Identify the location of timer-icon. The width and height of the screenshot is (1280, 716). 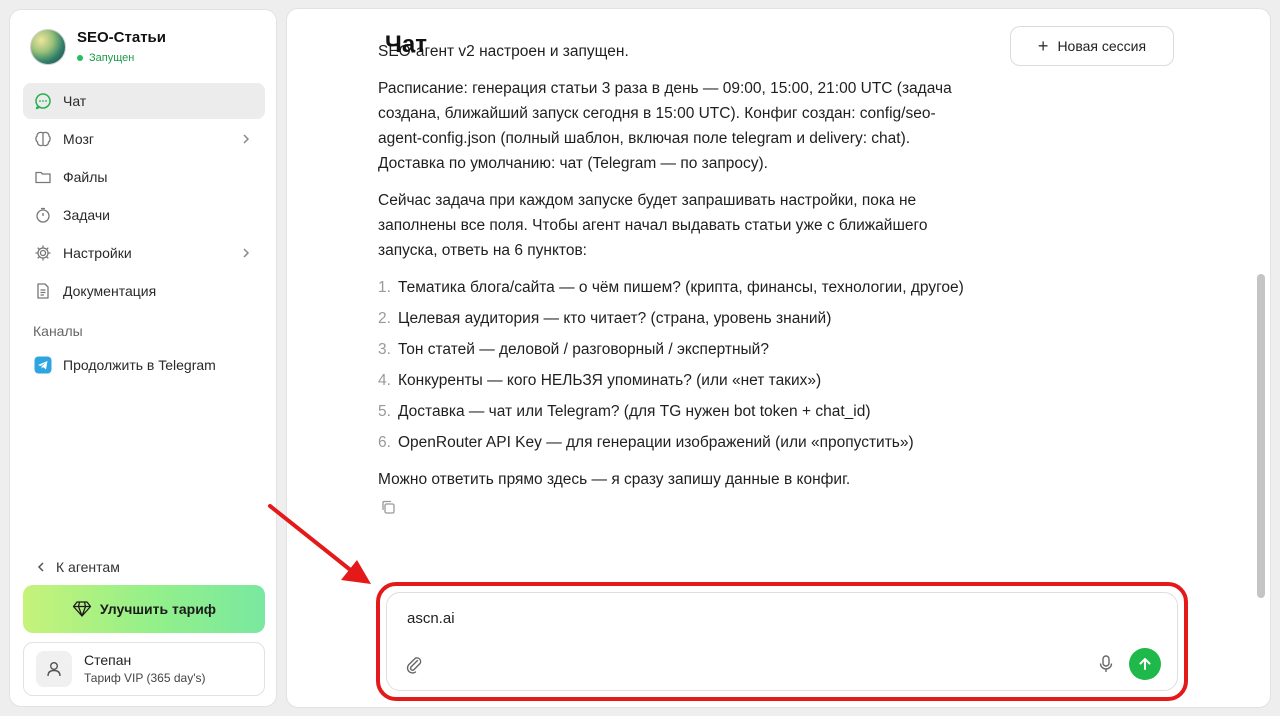
(43, 215).